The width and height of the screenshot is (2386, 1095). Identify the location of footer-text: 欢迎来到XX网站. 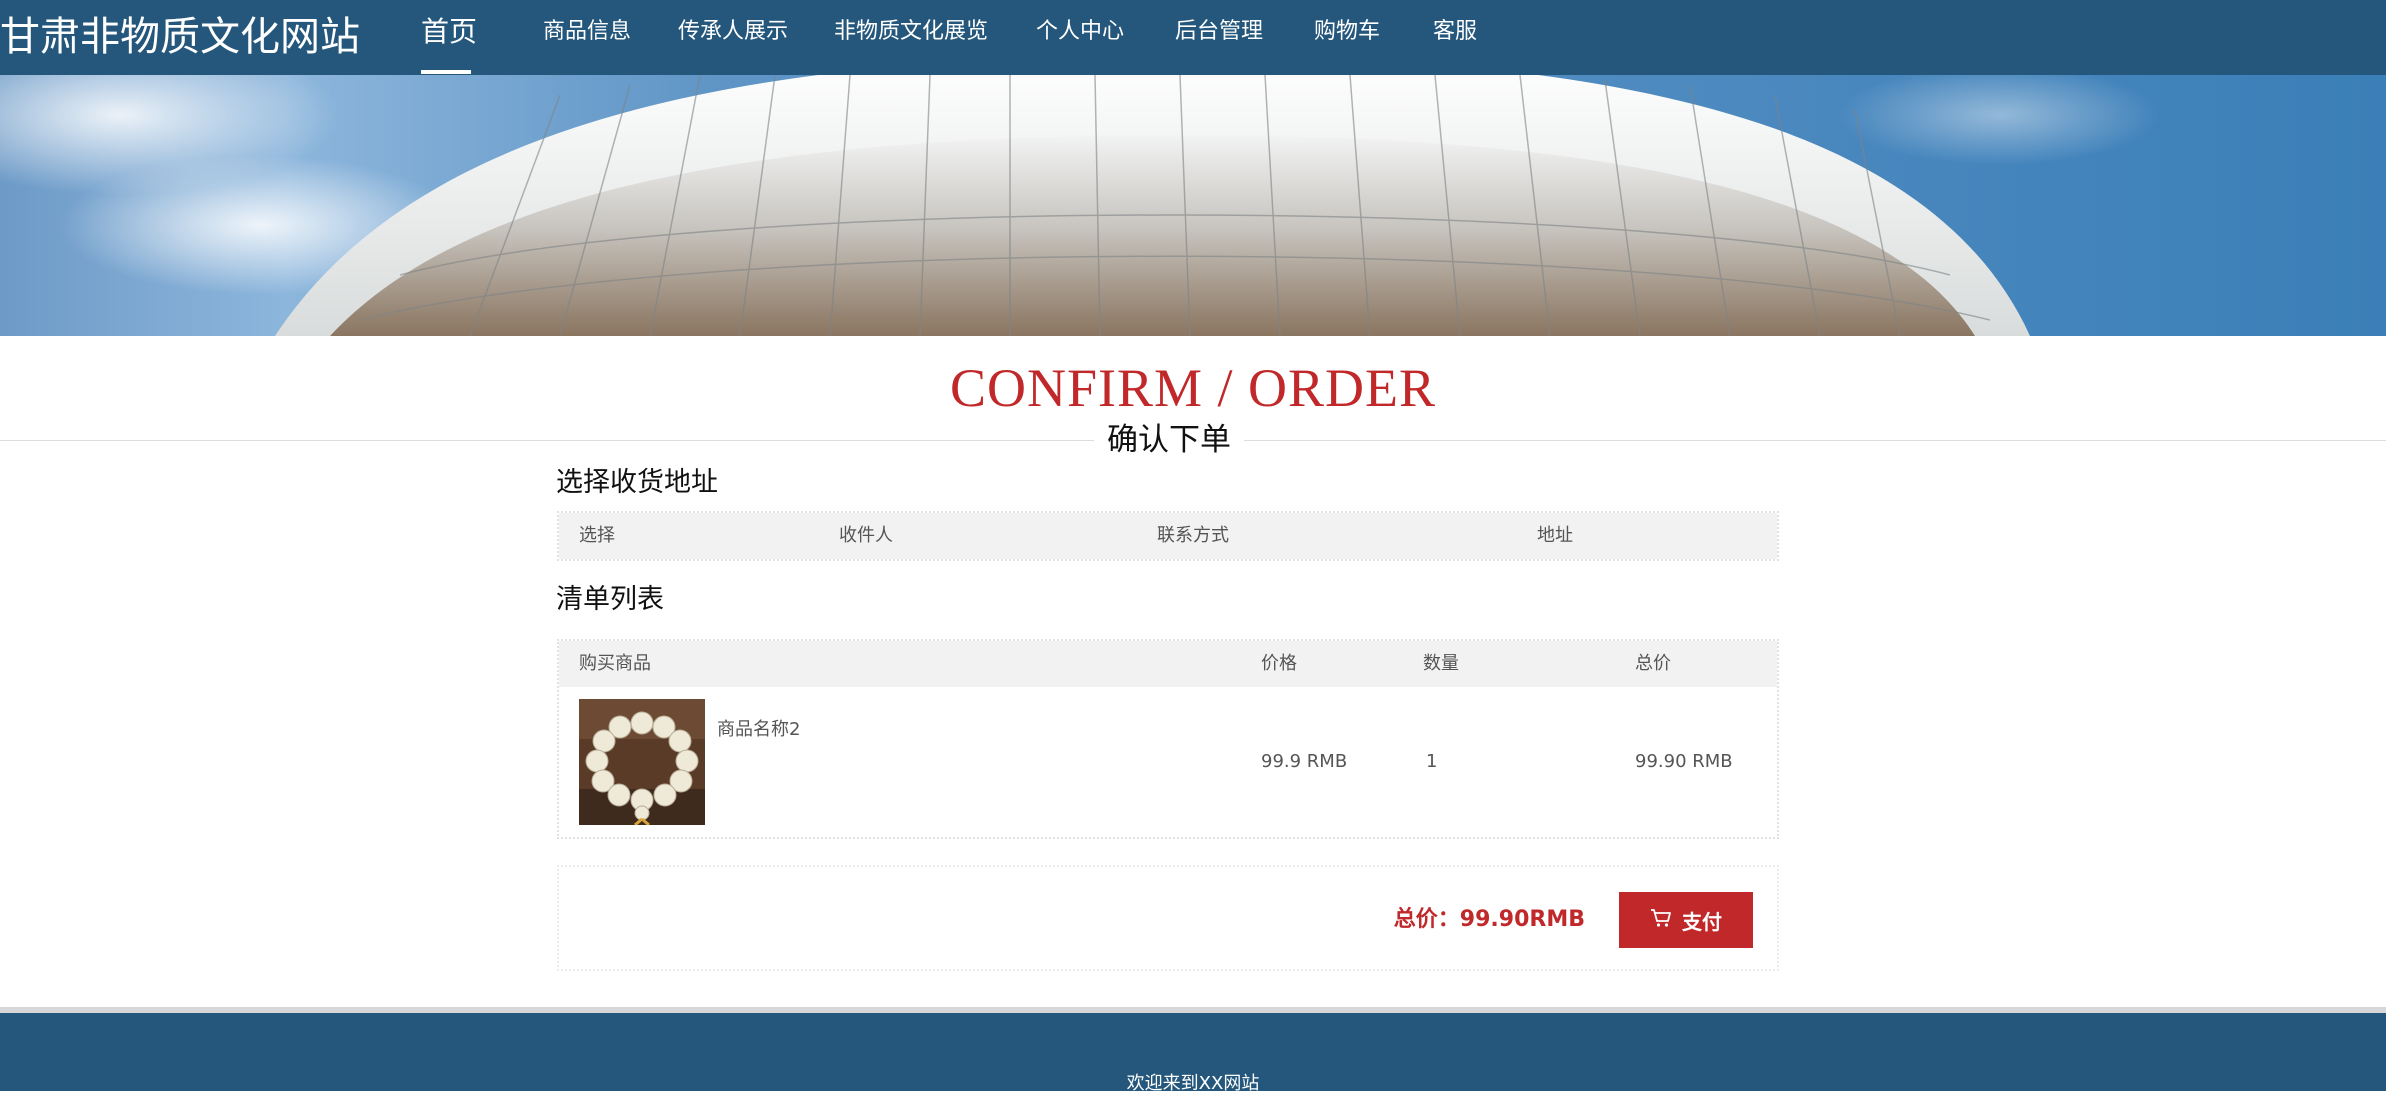
(1193, 1083).